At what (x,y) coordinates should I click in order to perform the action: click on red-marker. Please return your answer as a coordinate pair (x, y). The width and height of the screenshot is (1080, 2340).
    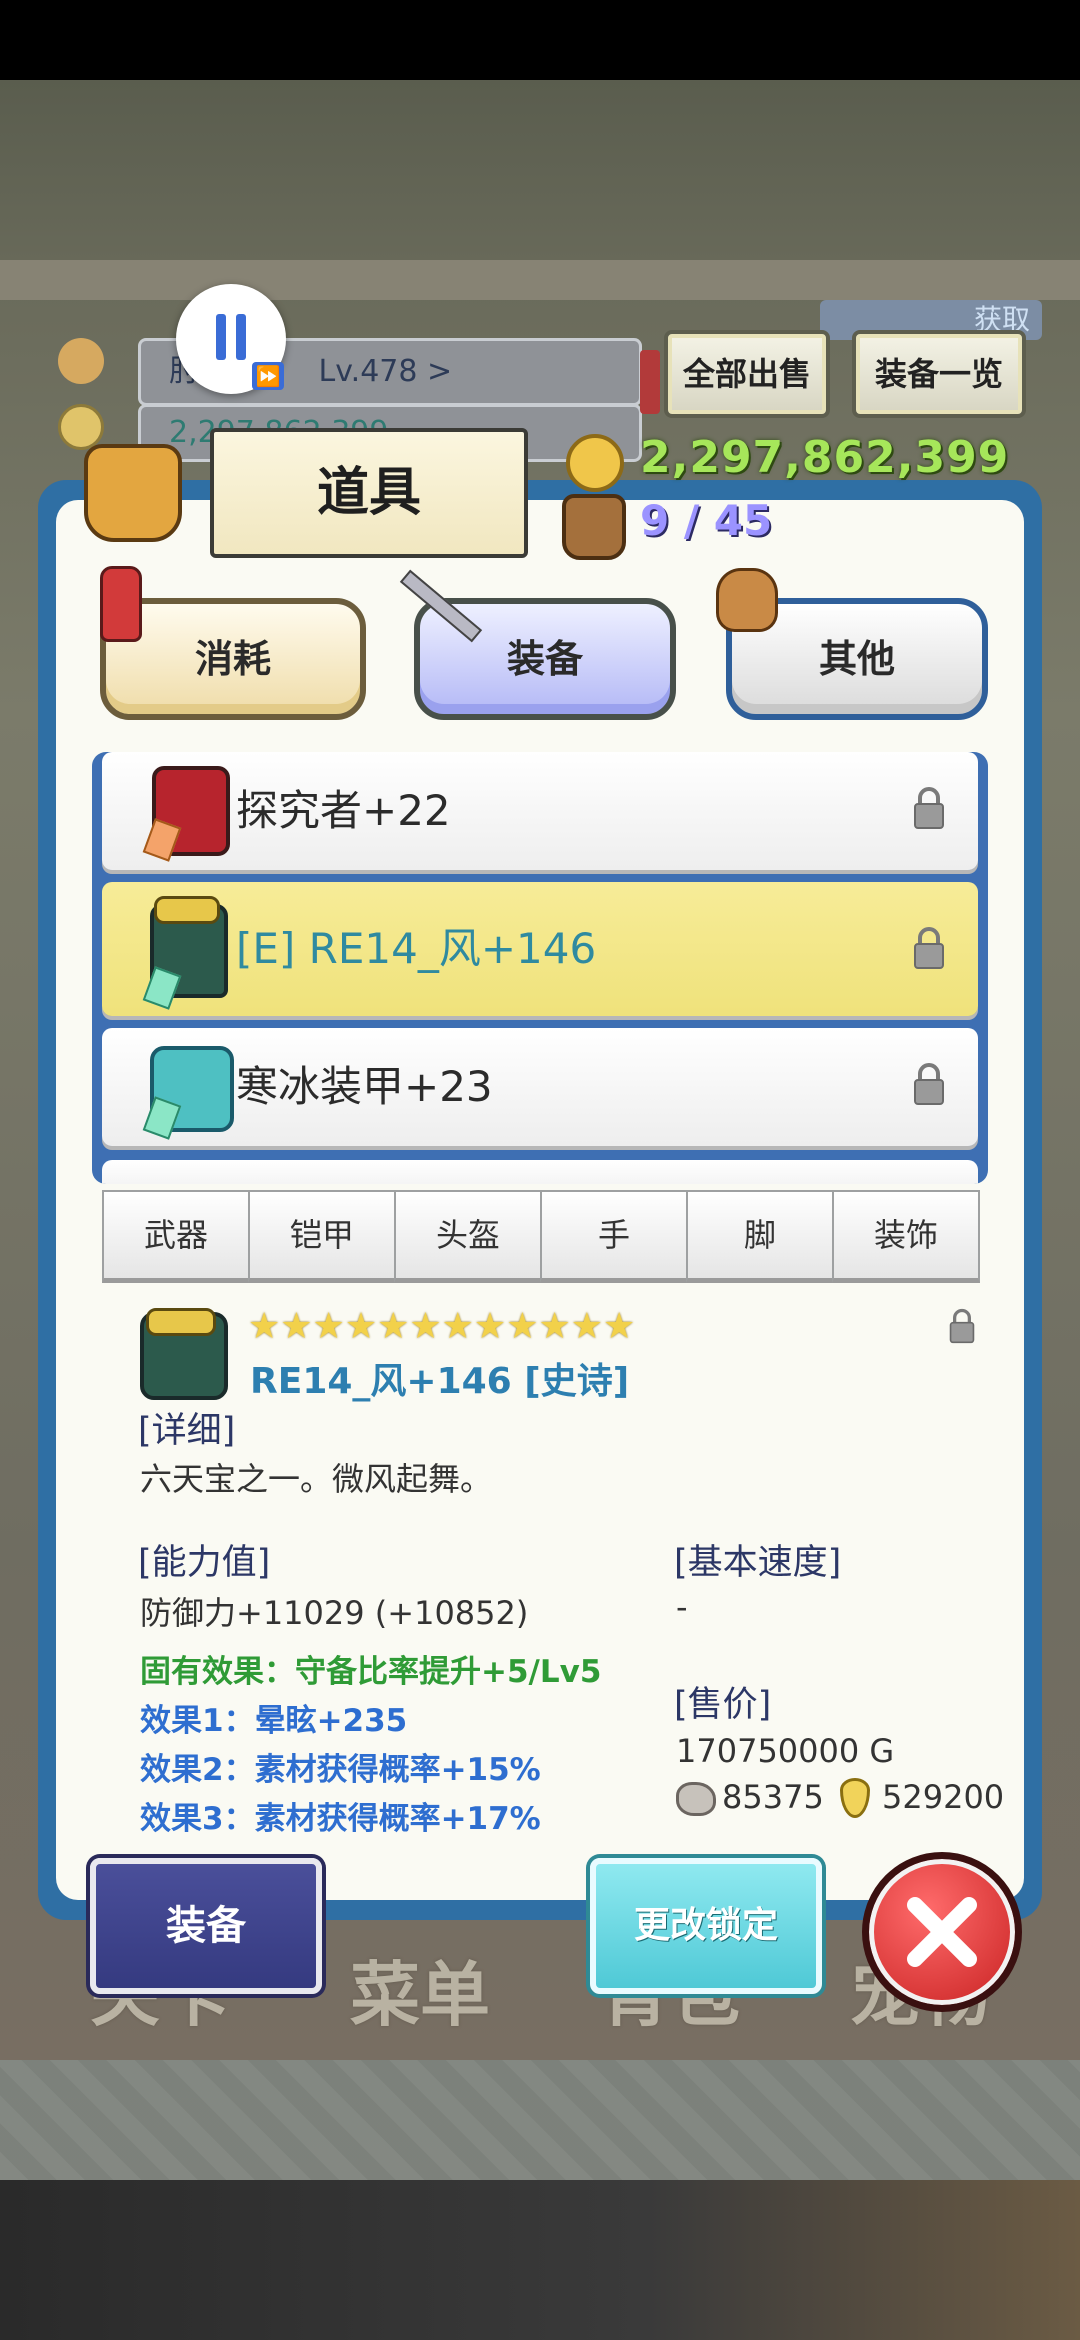
    Looking at the image, I should click on (650, 382).